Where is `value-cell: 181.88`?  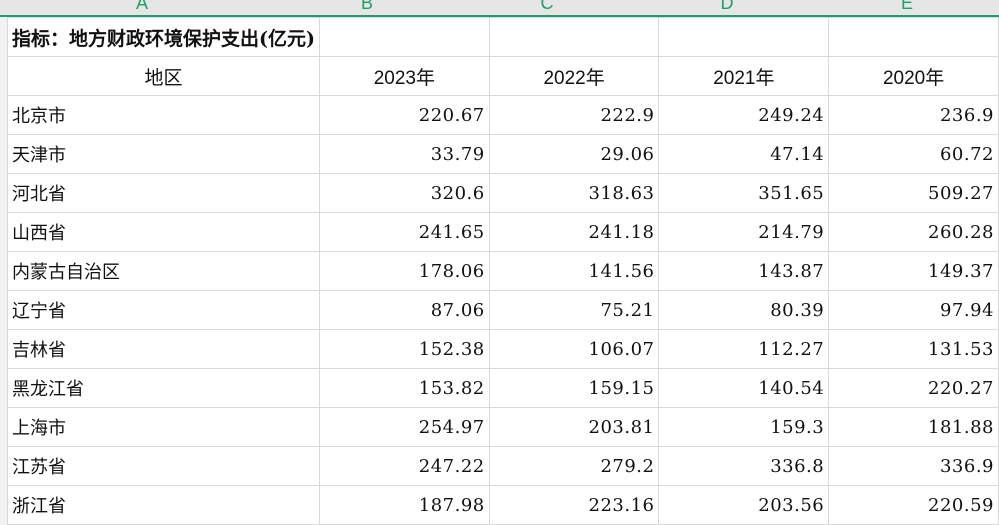 value-cell: 181.88 is located at coordinates (913, 427).